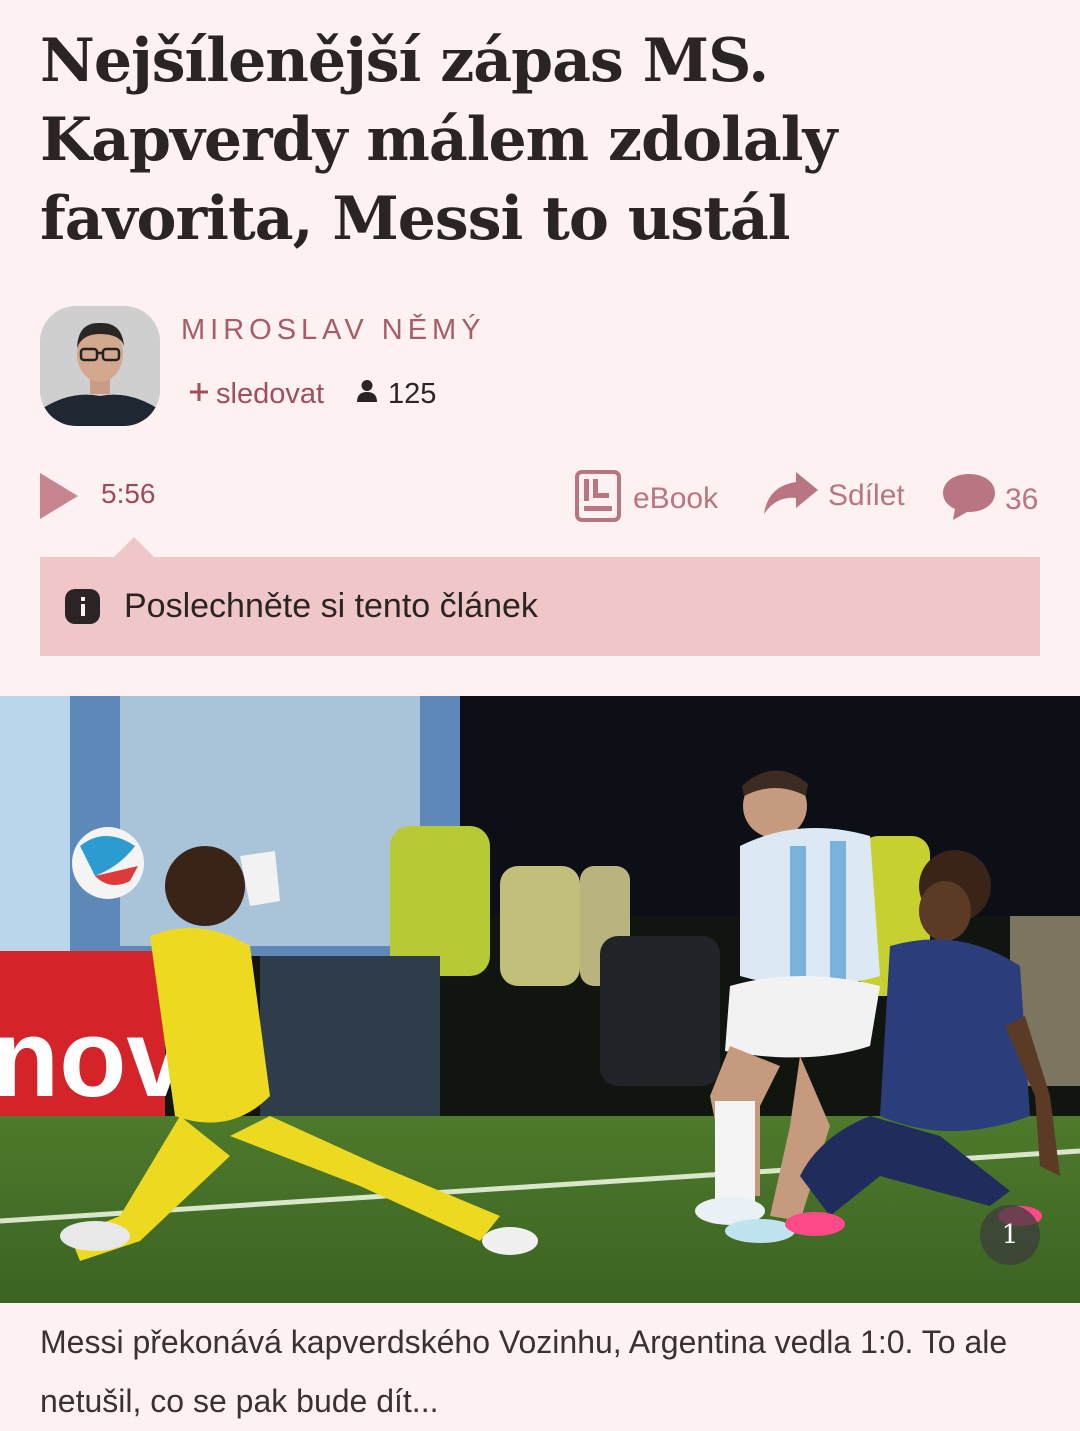  I want to click on followers-count: 125, so click(396, 394).